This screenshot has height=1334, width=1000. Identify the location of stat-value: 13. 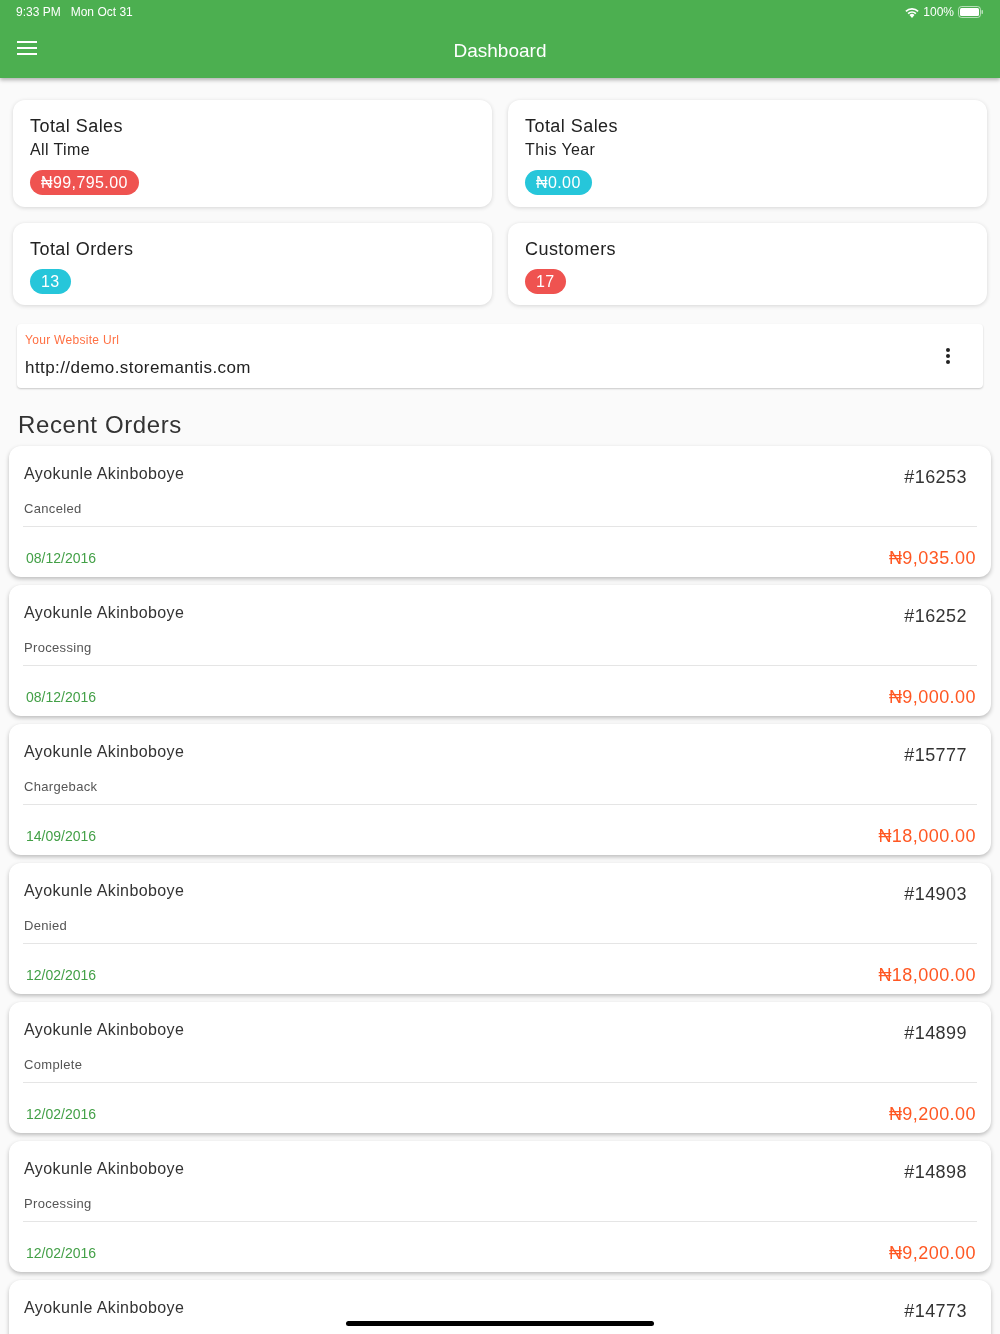
(50, 281).